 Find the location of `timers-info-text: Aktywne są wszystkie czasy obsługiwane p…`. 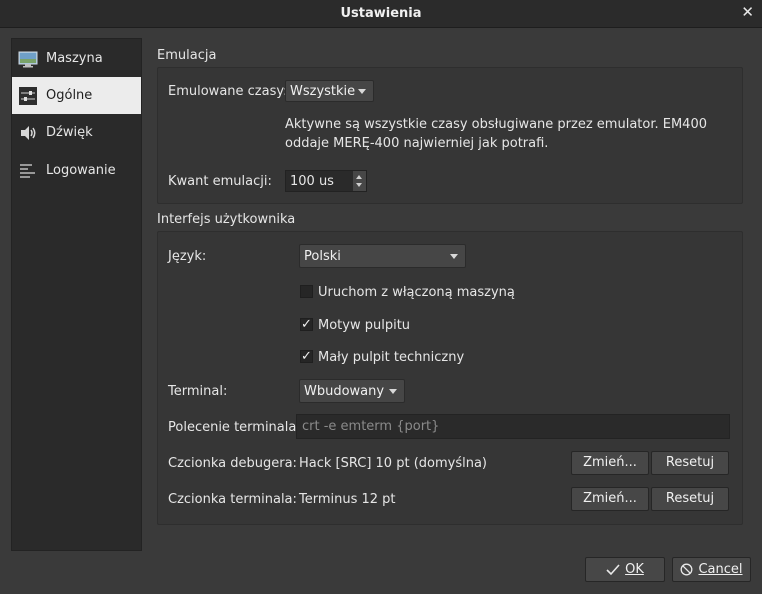

timers-info-text: Aktywne są wszystkie czasy obsługiwane p… is located at coordinates (496, 134).